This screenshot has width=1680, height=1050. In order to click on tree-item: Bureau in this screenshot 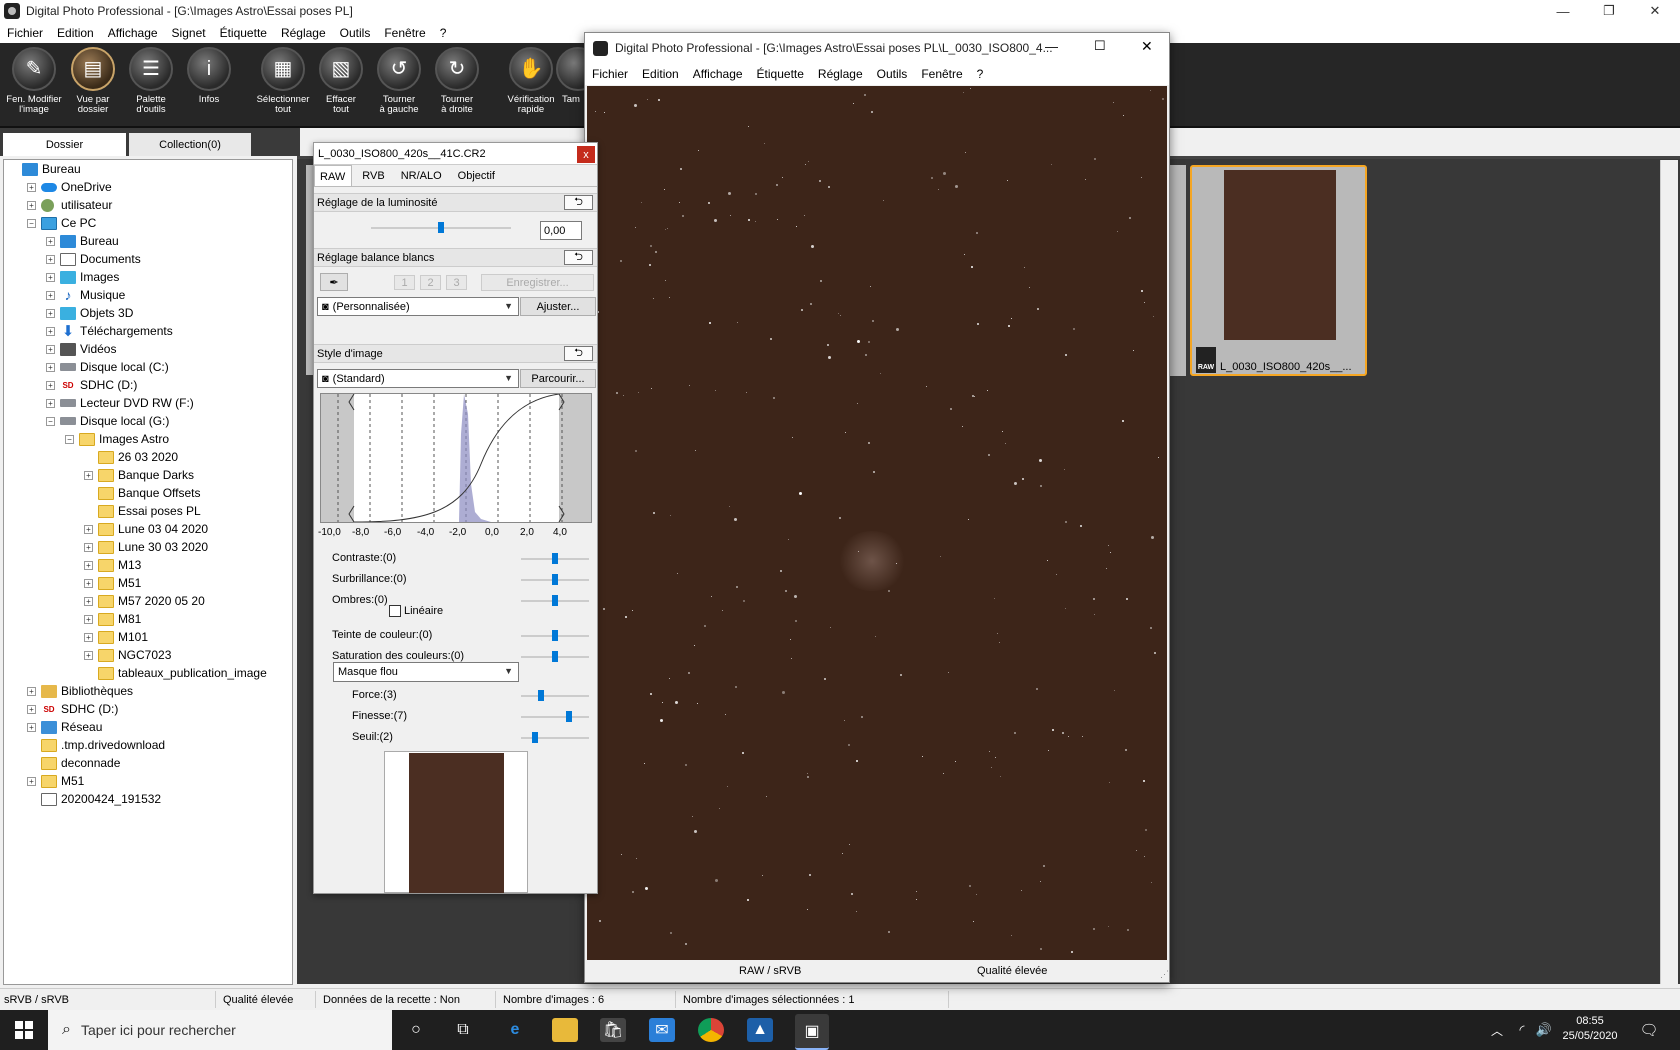, I will do `click(44, 169)`.